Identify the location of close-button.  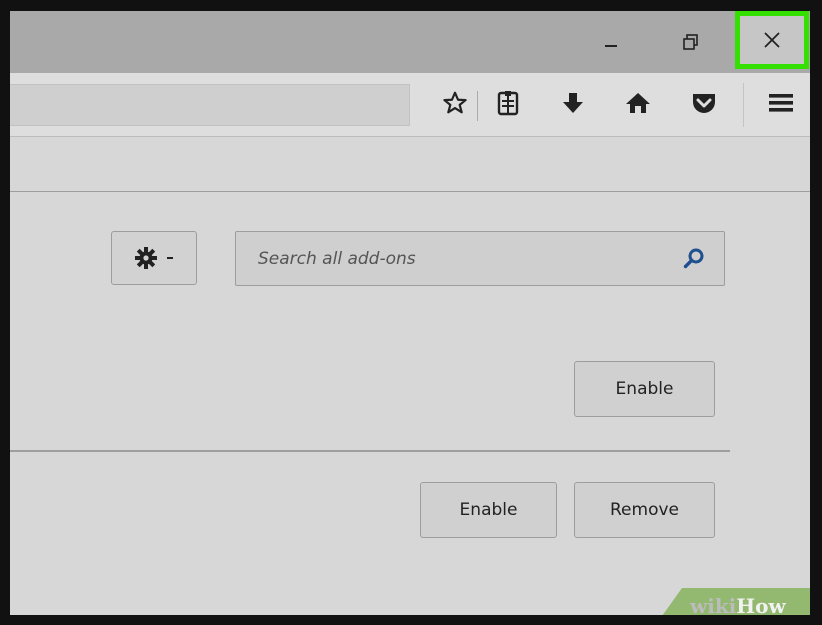
(772, 40).